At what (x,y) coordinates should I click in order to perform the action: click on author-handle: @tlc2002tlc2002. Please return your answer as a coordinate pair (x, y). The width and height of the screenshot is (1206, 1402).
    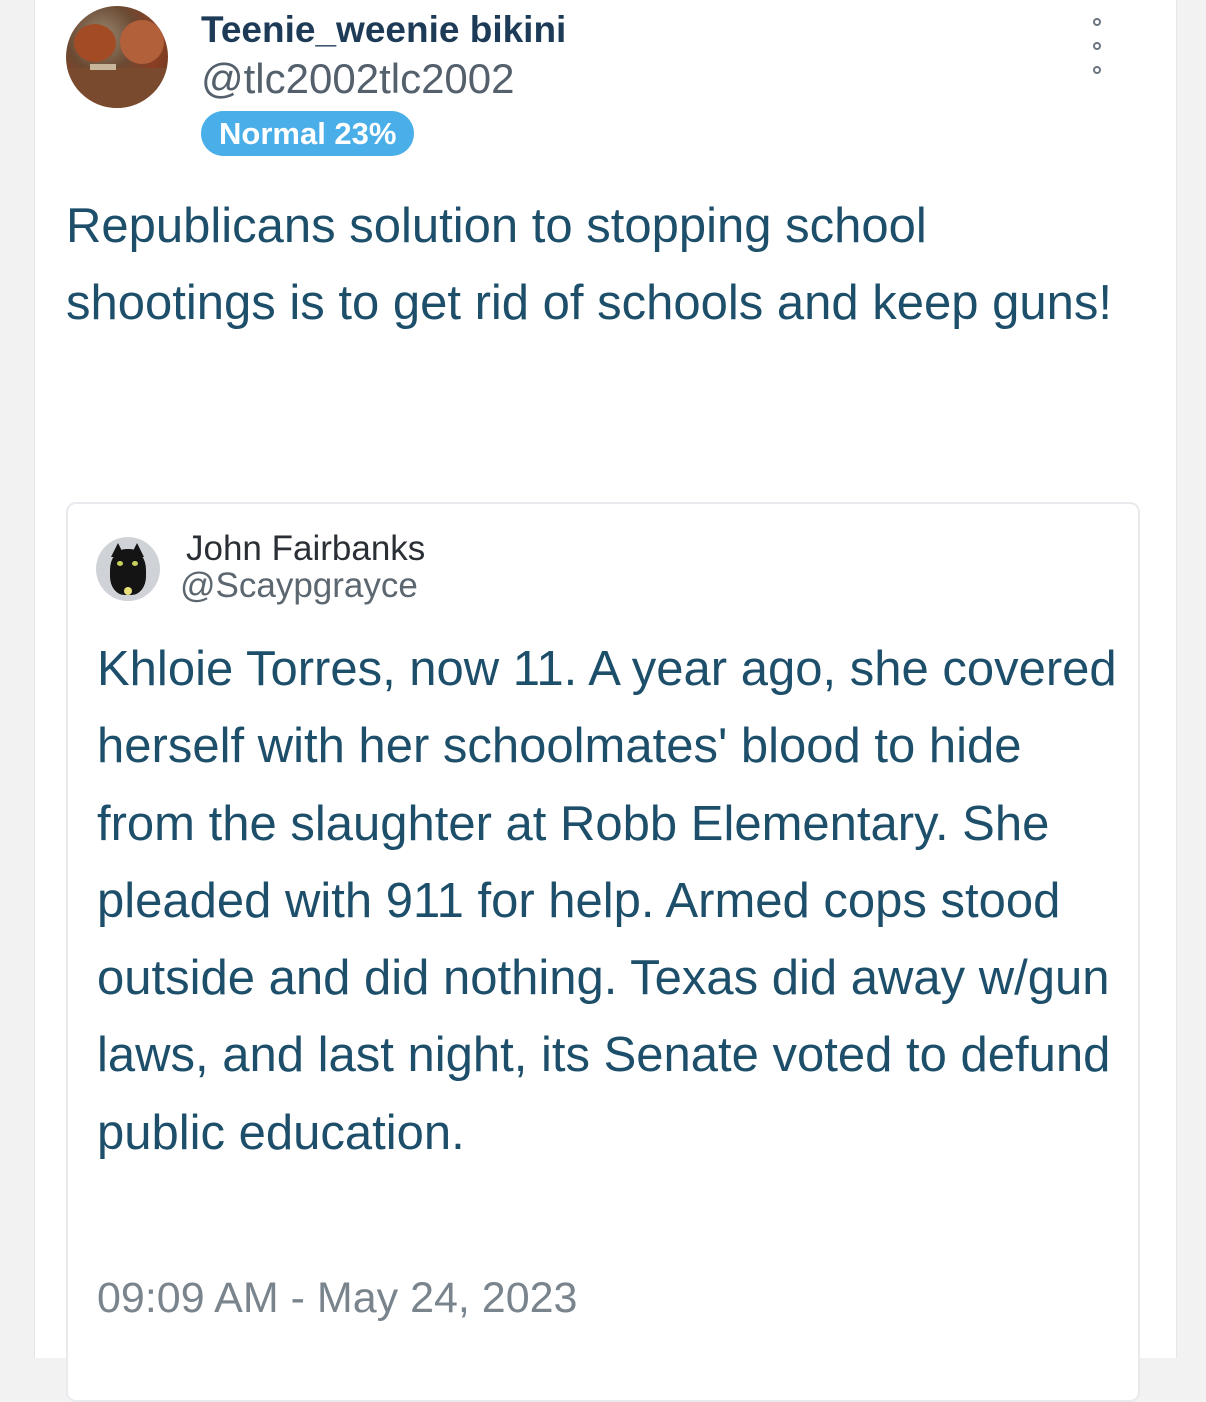
    Looking at the image, I should click on (358, 79).